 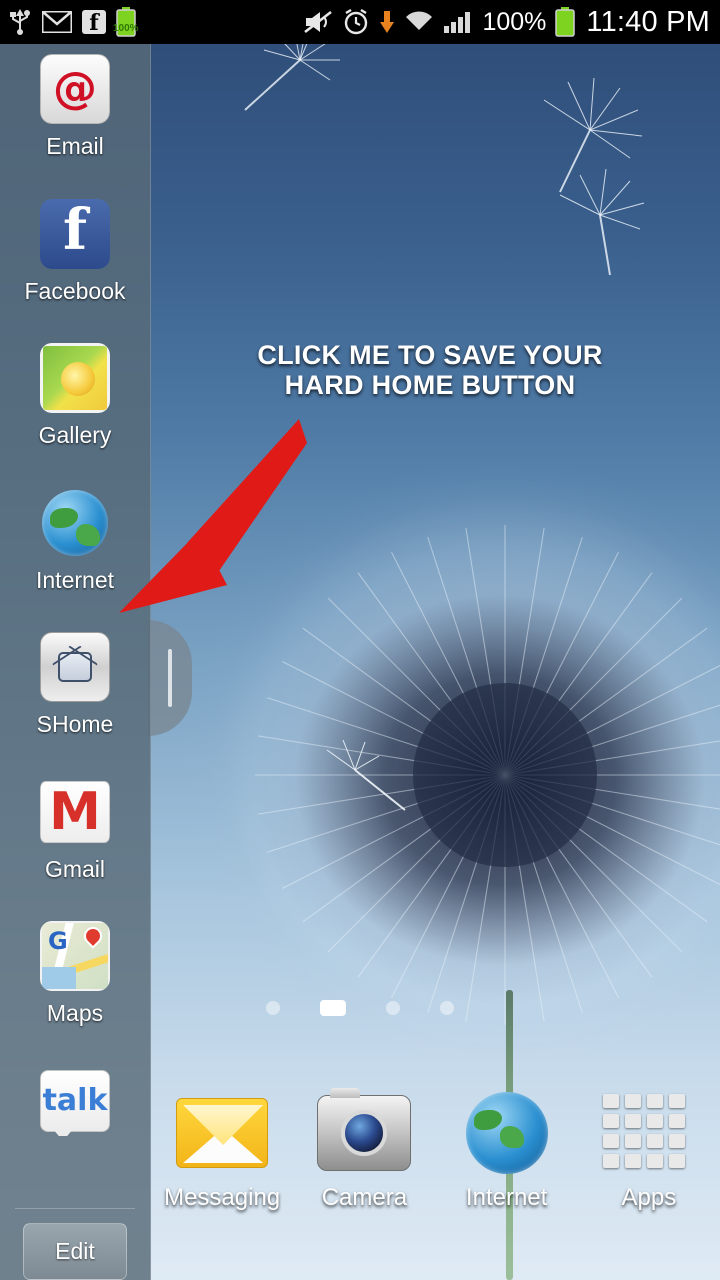 I want to click on dock-item-messaging: Messaging, so click(x=222, y=1151).